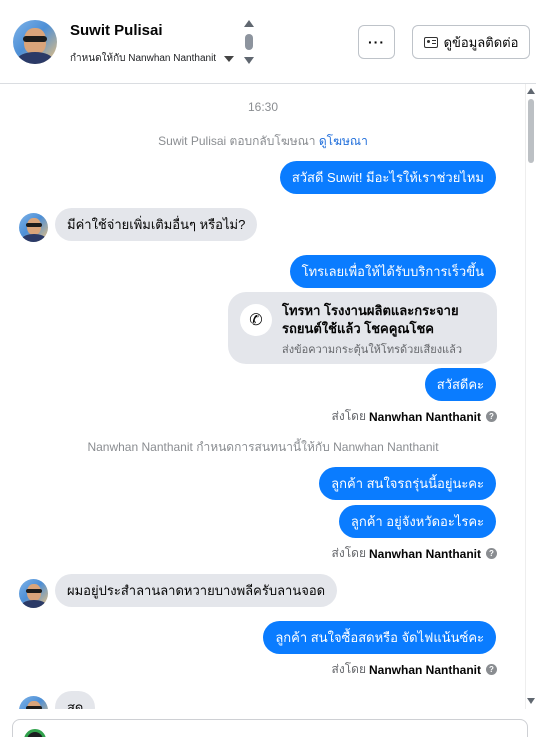  What do you see at coordinates (116, 30) in the screenshot?
I see `contact-name: Suwit Pulisai` at bounding box center [116, 30].